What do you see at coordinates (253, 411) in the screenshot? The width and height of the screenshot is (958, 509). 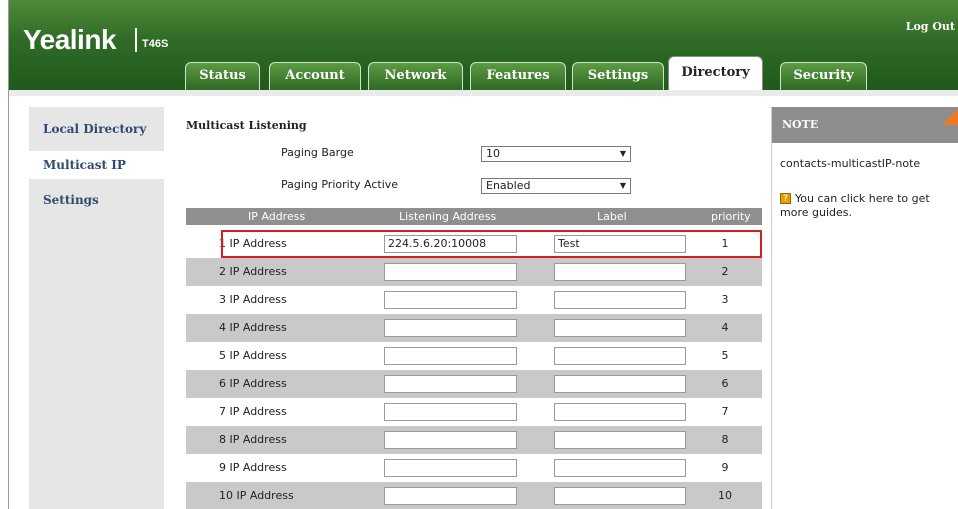 I see `row-label: 7 IP Address` at bounding box center [253, 411].